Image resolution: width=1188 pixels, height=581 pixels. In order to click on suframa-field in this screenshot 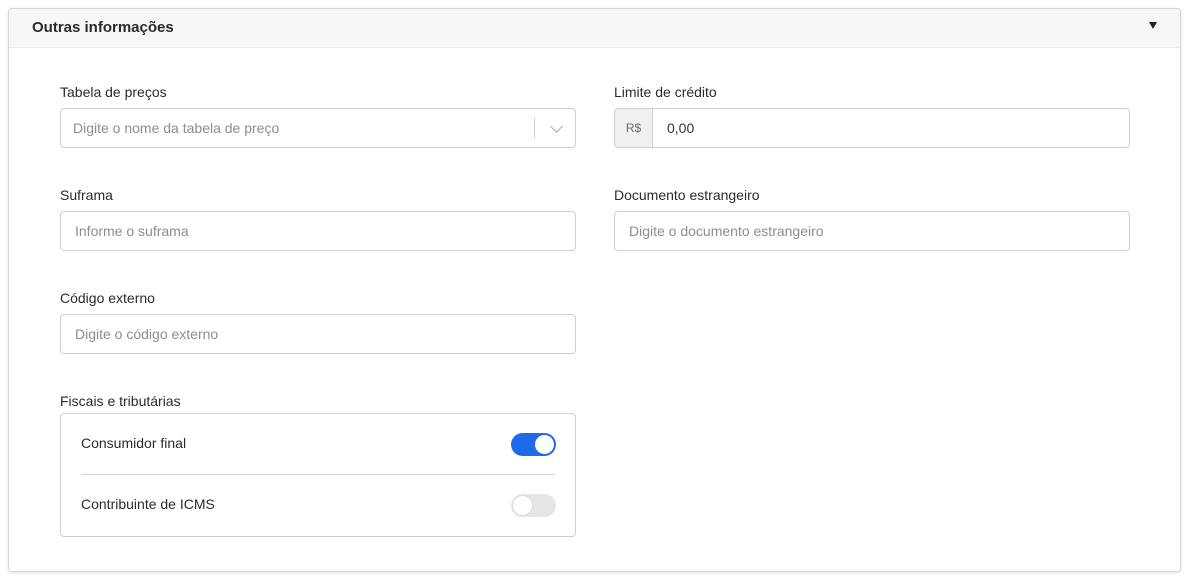, I will do `click(318, 231)`.